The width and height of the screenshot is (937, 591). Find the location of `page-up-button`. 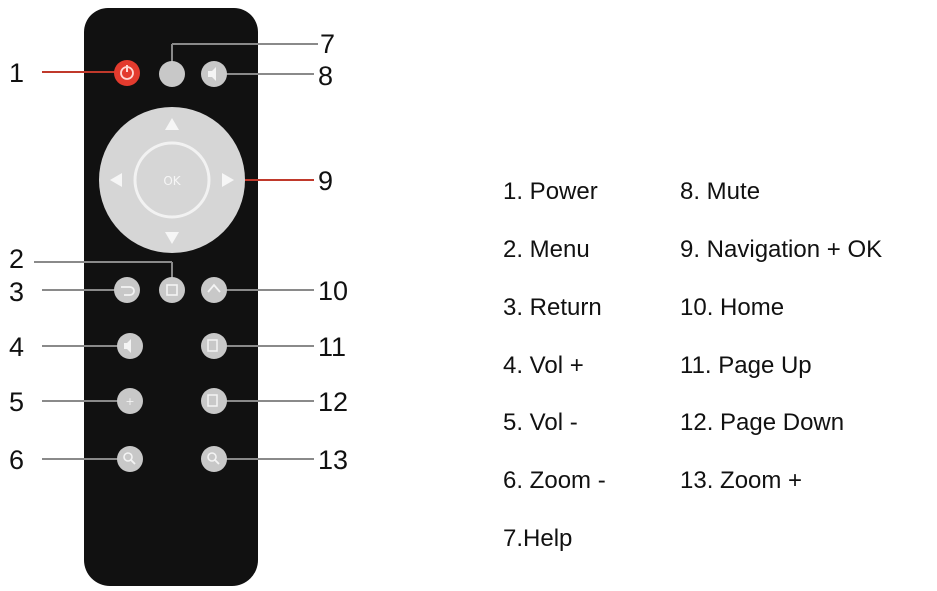

page-up-button is located at coordinates (214, 346).